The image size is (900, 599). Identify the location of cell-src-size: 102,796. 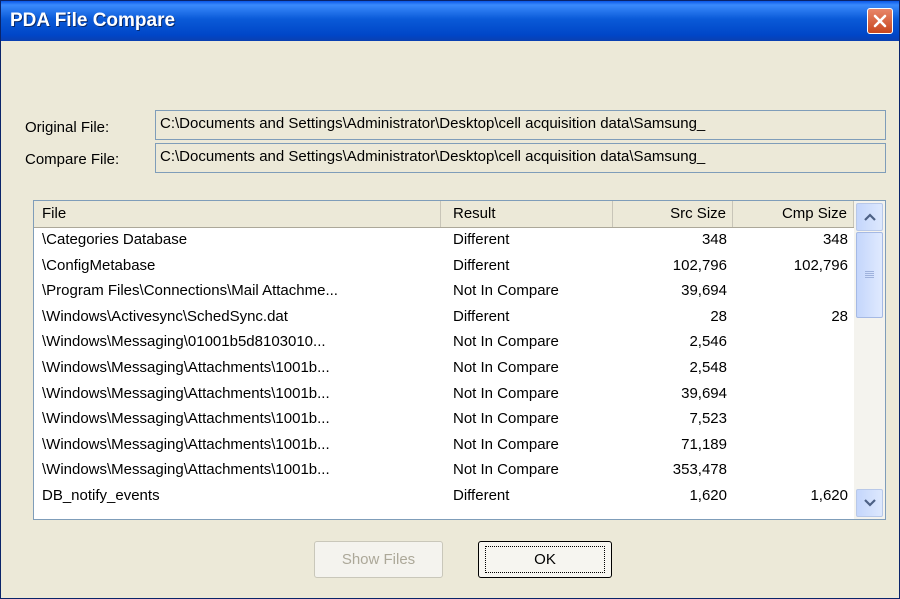
(699, 265).